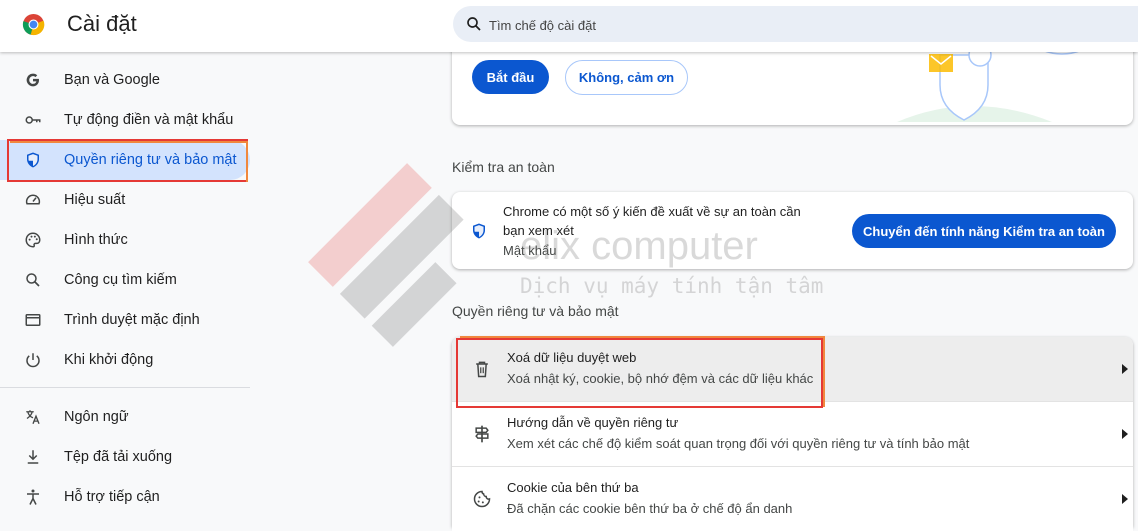 The width and height of the screenshot is (1138, 531). What do you see at coordinates (120, 280) in the screenshot?
I see `sidebar-item-label: Công cụ tìm kiếm` at bounding box center [120, 280].